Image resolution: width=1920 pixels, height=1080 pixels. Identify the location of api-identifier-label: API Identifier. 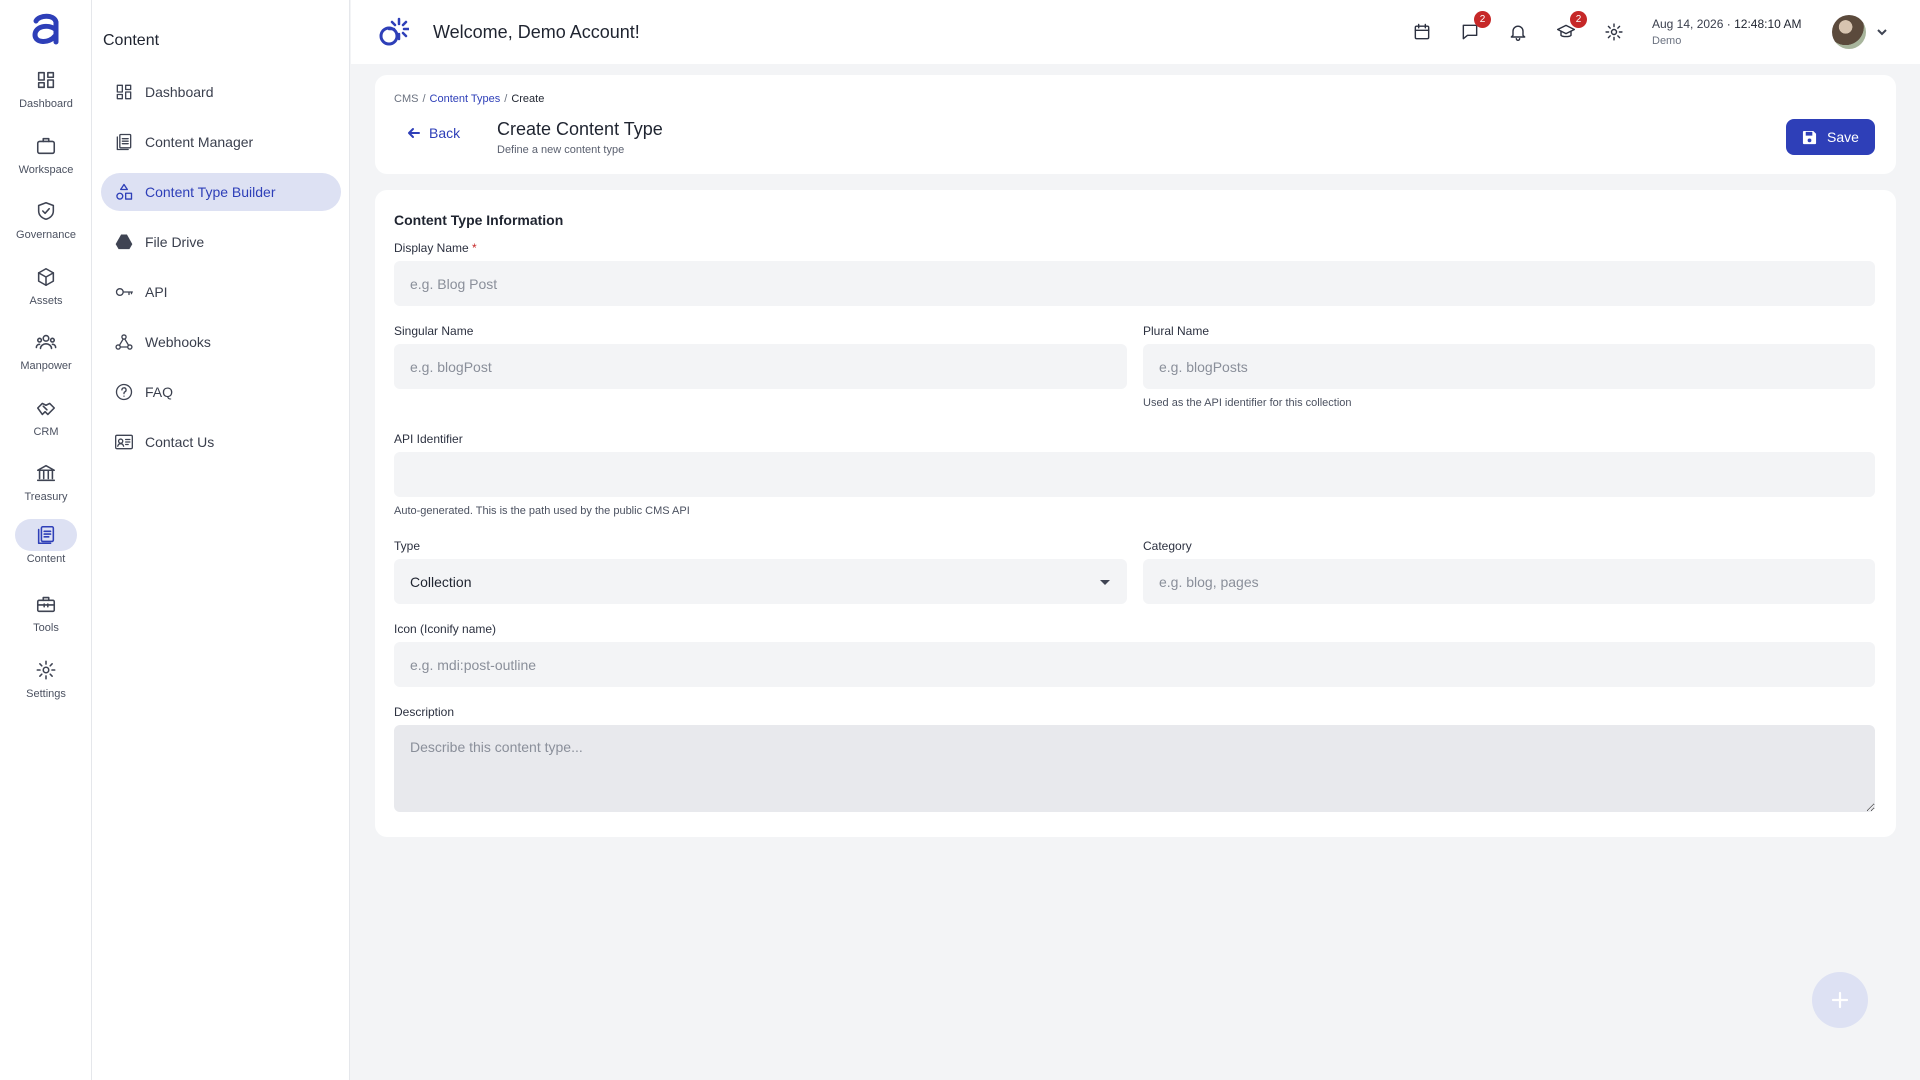
(428, 439).